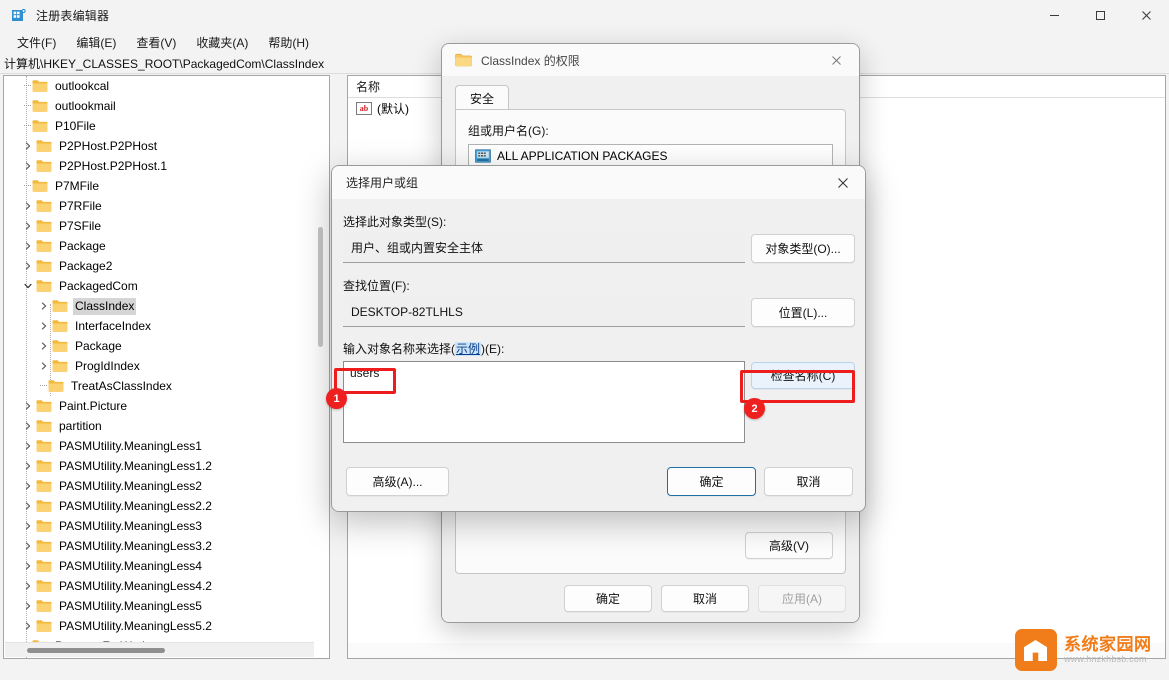  Describe the element at coordinates (135, 505) in the screenshot. I see `tree-item-label: PASMUtility.MeaningLess2.2` at that location.